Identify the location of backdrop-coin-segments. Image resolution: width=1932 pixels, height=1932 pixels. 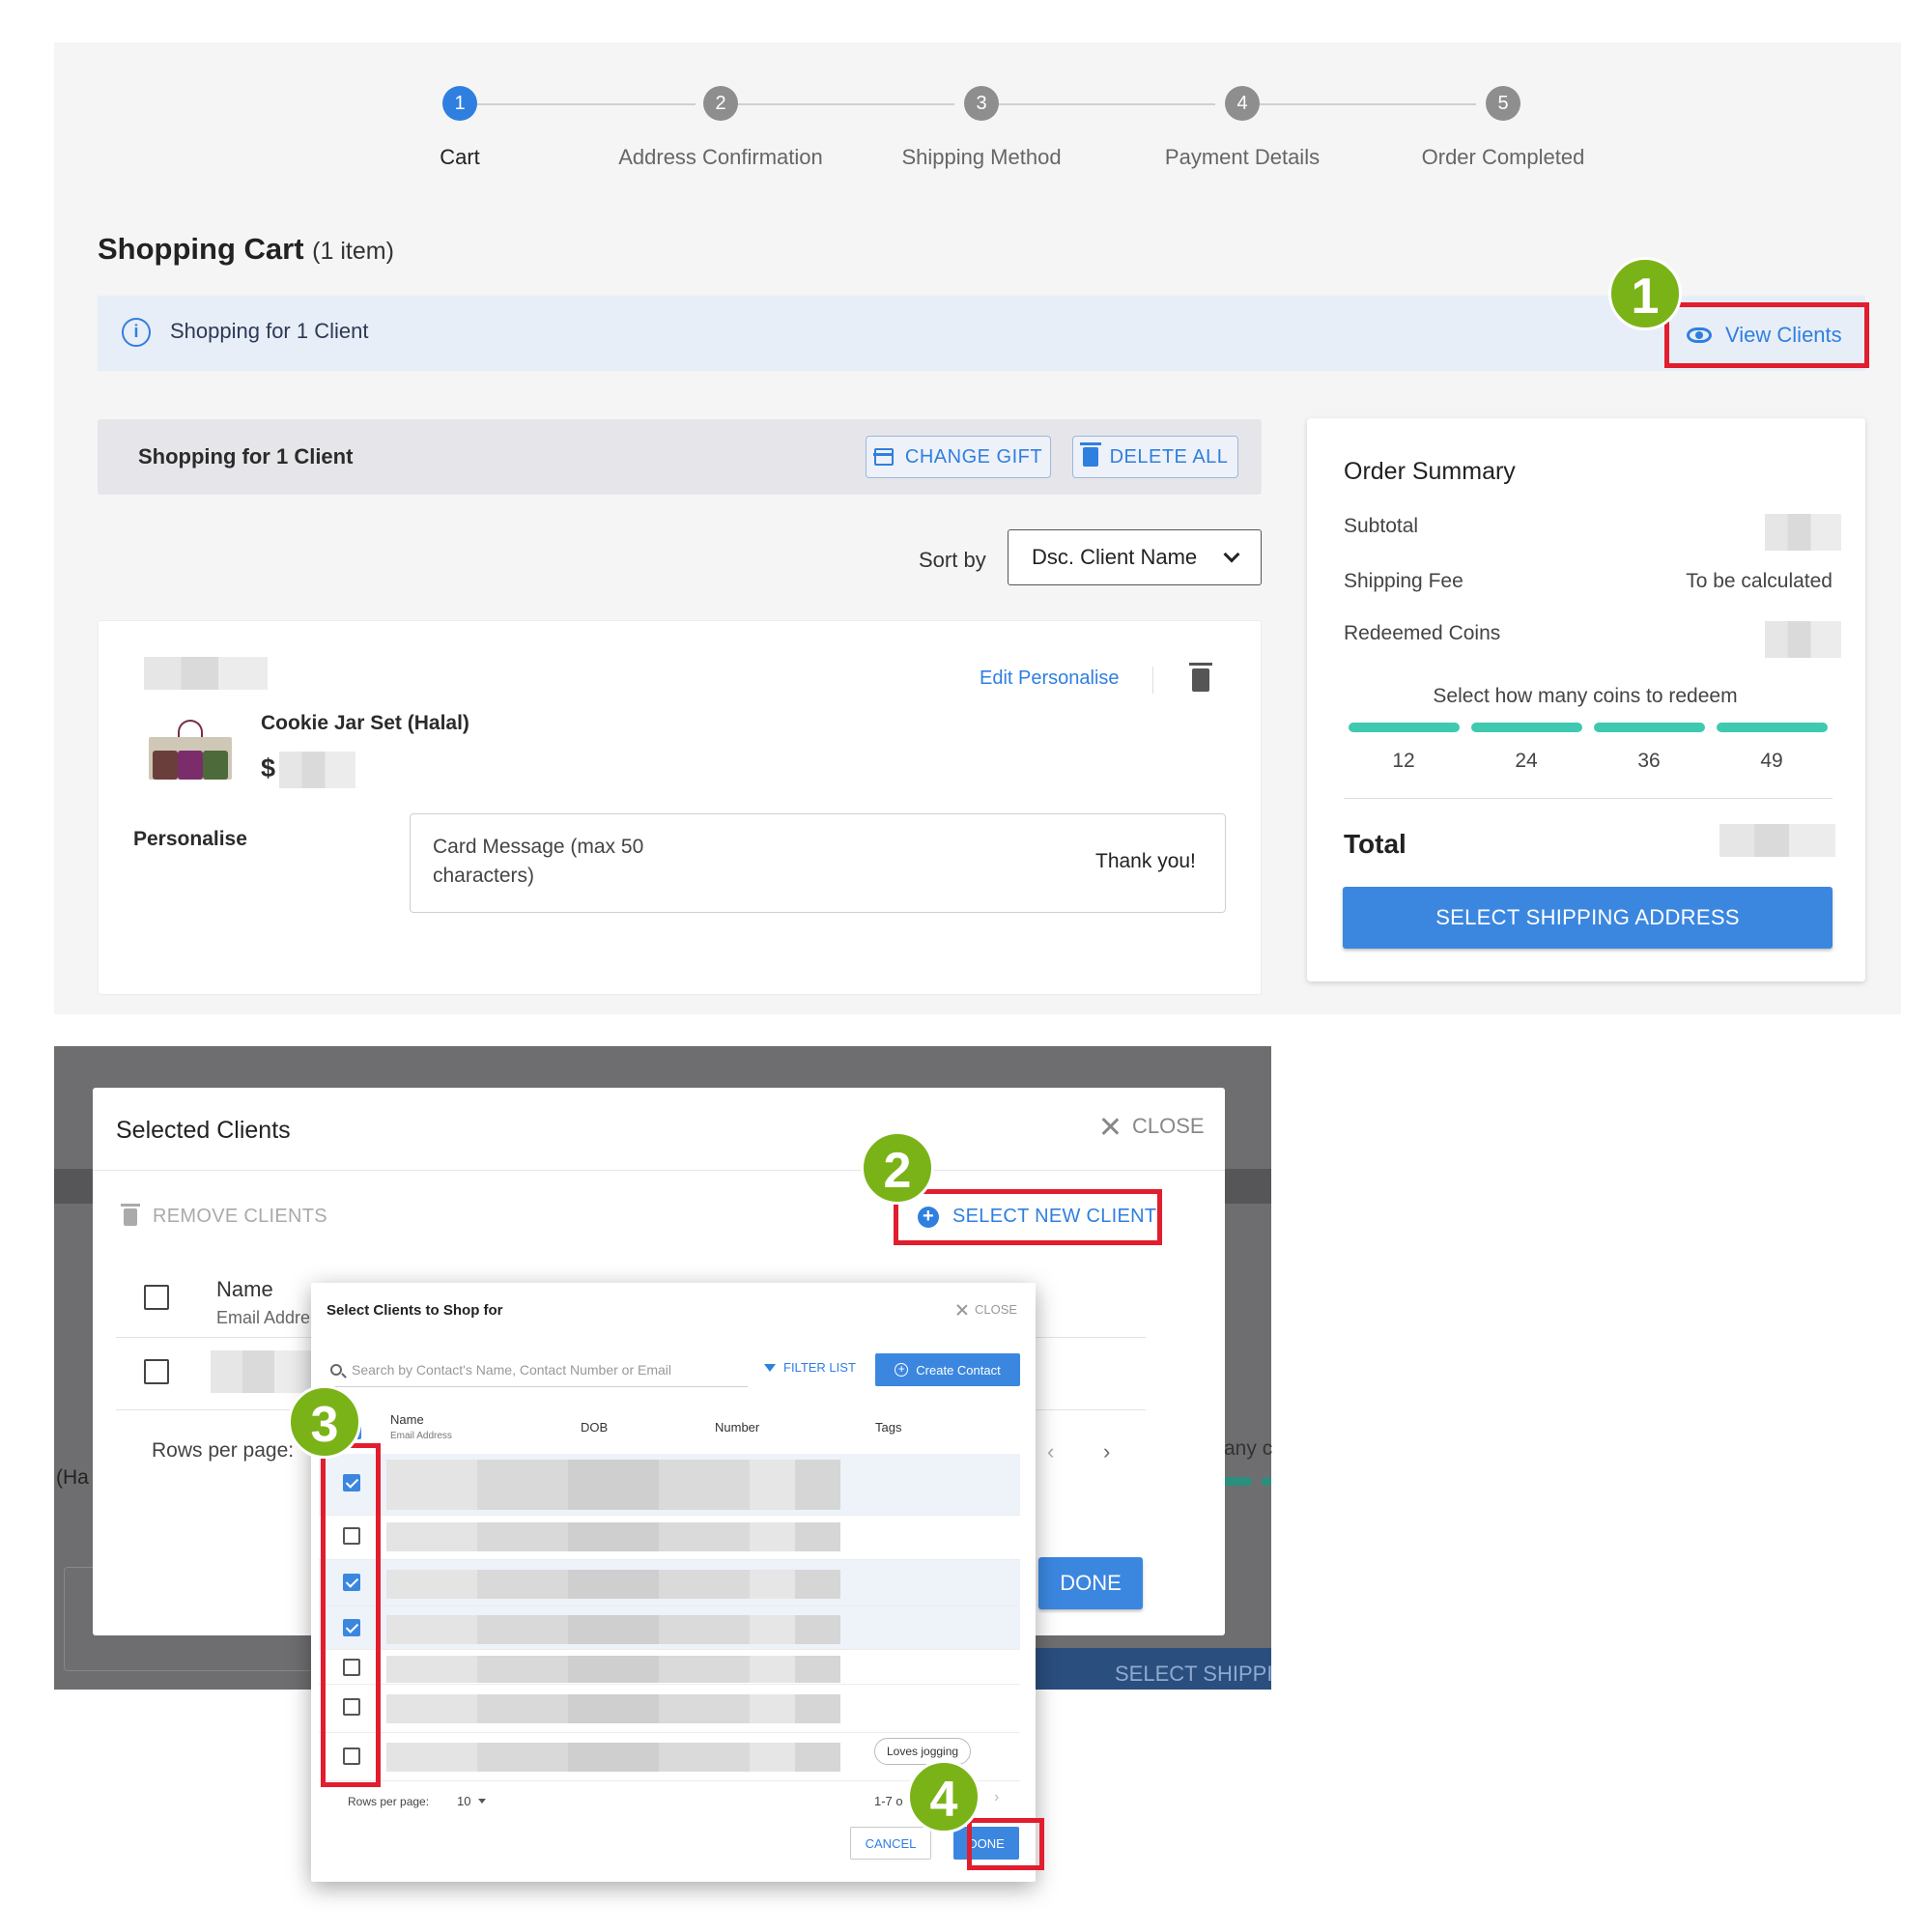
(1247, 1481).